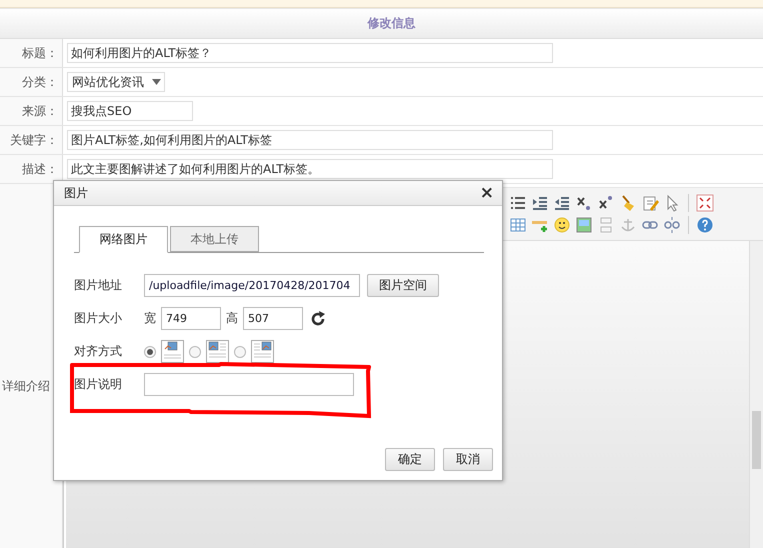  I want to click on category-select: 网站优化资讯, so click(116, 82).